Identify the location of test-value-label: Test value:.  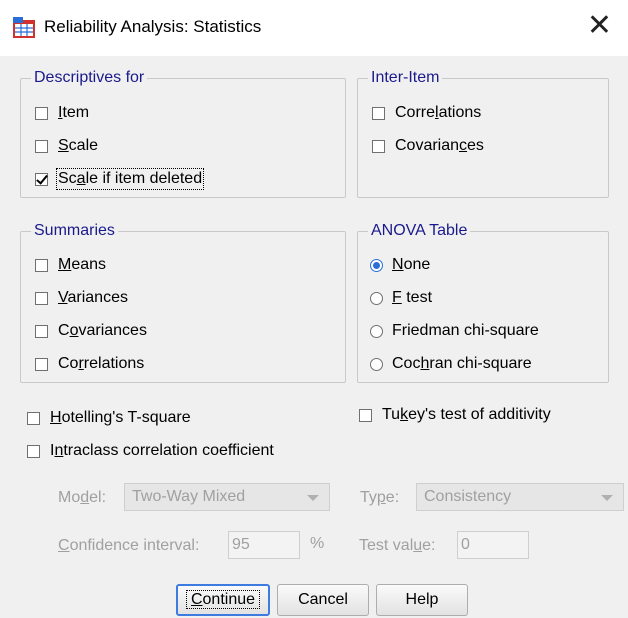
(397, 545).